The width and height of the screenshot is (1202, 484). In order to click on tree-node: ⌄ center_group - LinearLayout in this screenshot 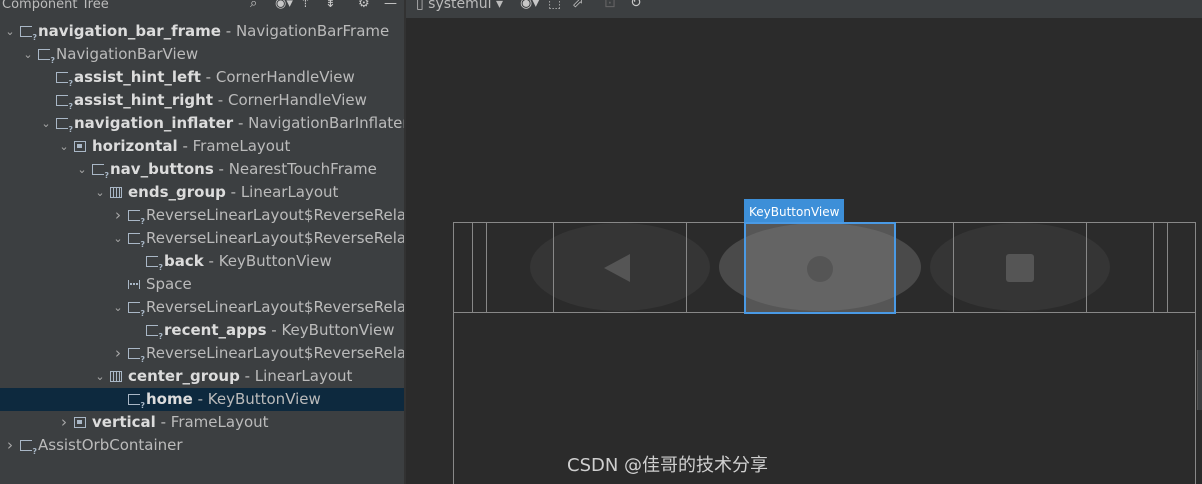, I will do `click(202, 376)`.